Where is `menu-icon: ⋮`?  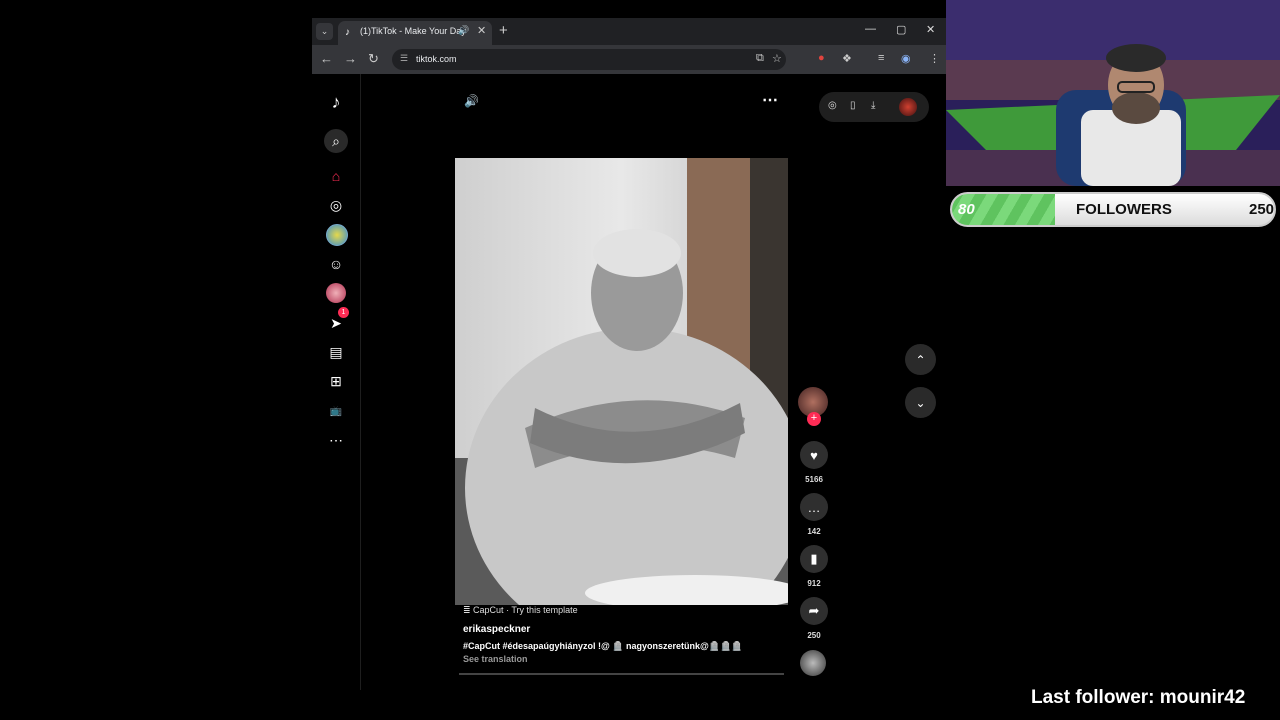
menu-icon: ⋮ is located at coordinates (934, 58).